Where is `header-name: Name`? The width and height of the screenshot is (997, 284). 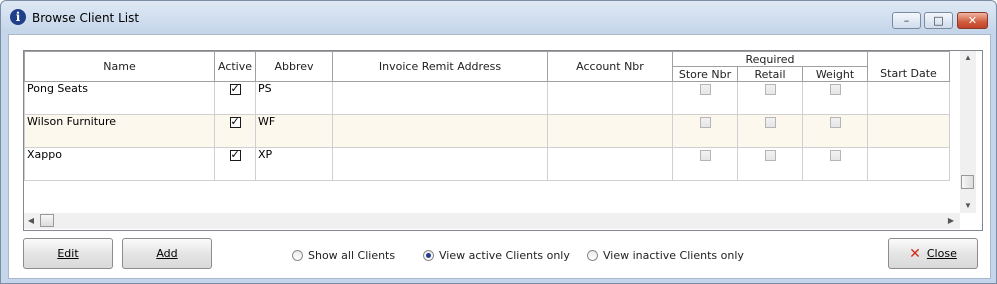 header-name: Name is located at coordinates (119, 66).